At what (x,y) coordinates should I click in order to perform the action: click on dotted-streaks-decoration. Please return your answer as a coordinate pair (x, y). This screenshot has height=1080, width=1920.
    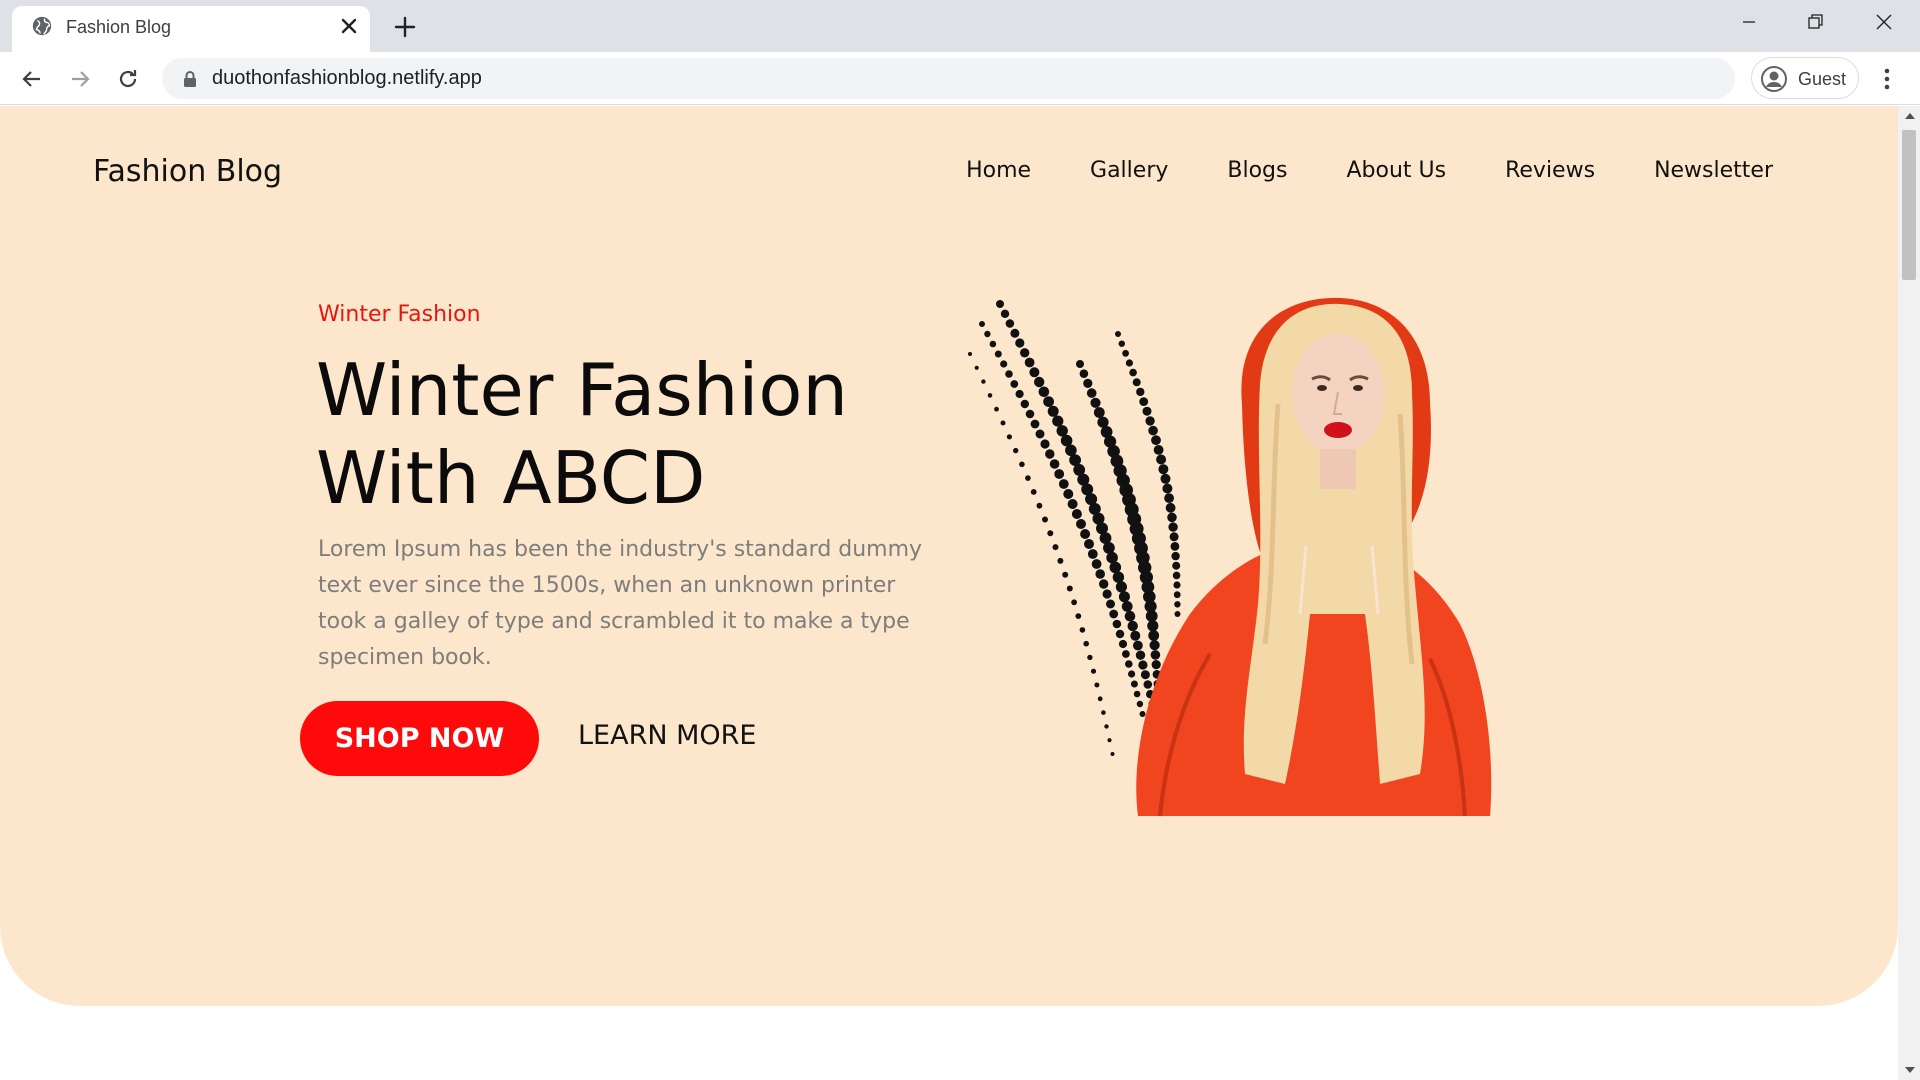
    Looking at the image, I should click on (1074, 528).